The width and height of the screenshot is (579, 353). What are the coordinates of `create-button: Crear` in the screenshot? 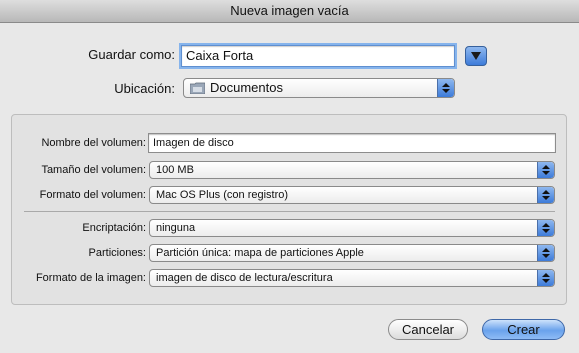 It's located at (523, 329).